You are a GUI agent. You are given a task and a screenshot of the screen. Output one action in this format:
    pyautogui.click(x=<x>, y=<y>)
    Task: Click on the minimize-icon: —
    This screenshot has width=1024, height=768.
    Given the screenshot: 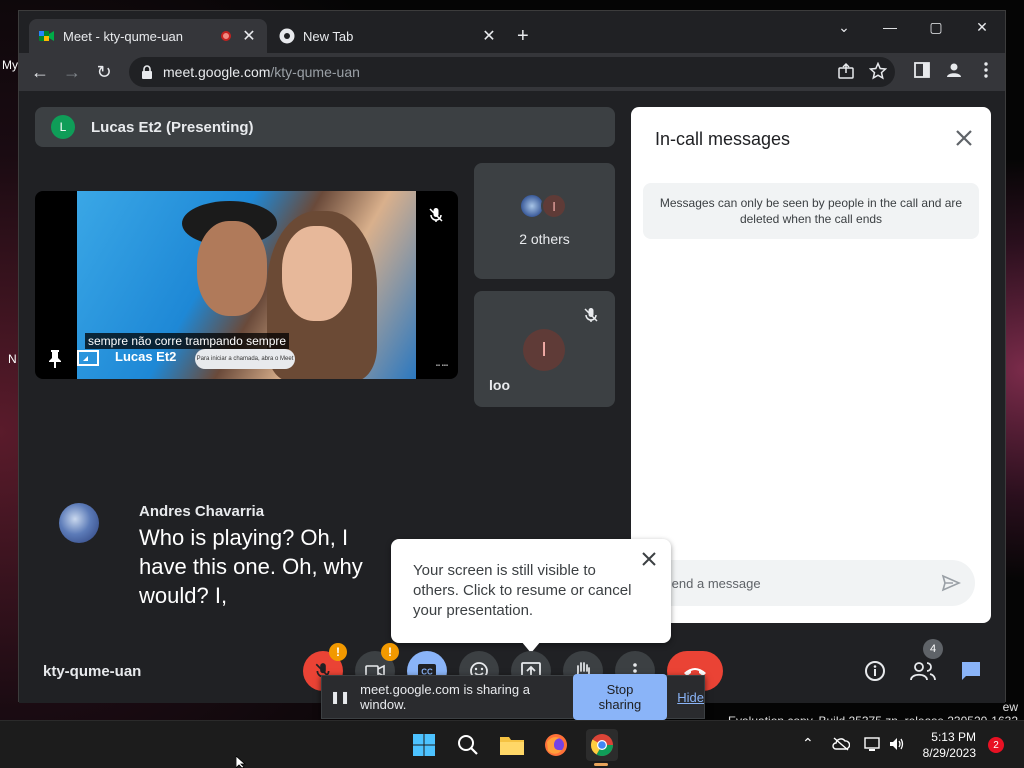 What is the action you would take?
    pyautogui.click(x=890, y=27)
    